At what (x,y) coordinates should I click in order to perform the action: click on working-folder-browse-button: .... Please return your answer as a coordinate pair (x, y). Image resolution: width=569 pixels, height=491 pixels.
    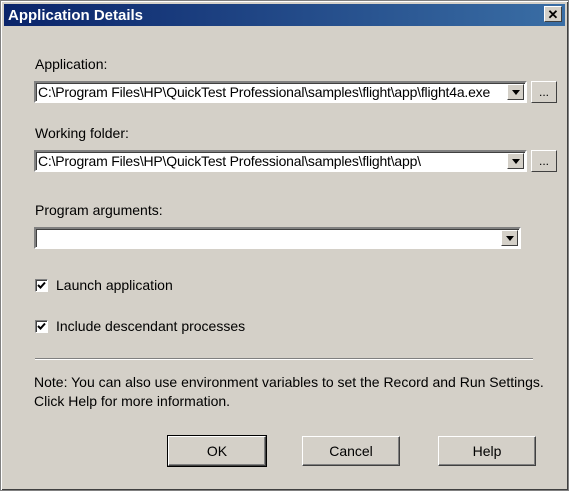
    Looking at the image, I should click on (544, 161).